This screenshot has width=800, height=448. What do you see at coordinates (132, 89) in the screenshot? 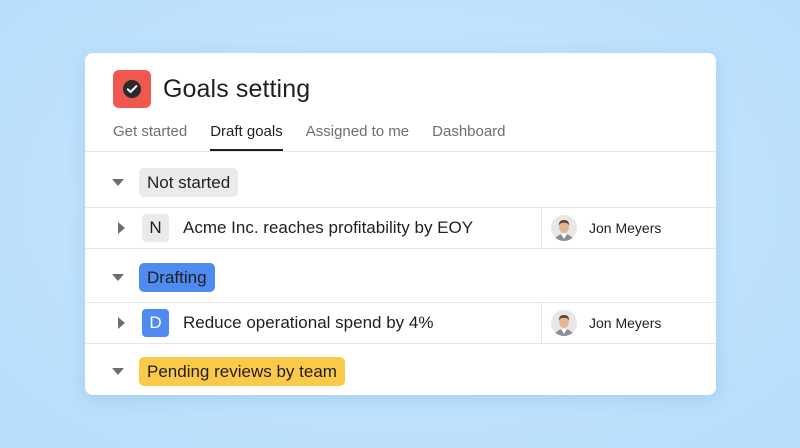
I see `check-circle-icon` at bounding box center [132, 89].